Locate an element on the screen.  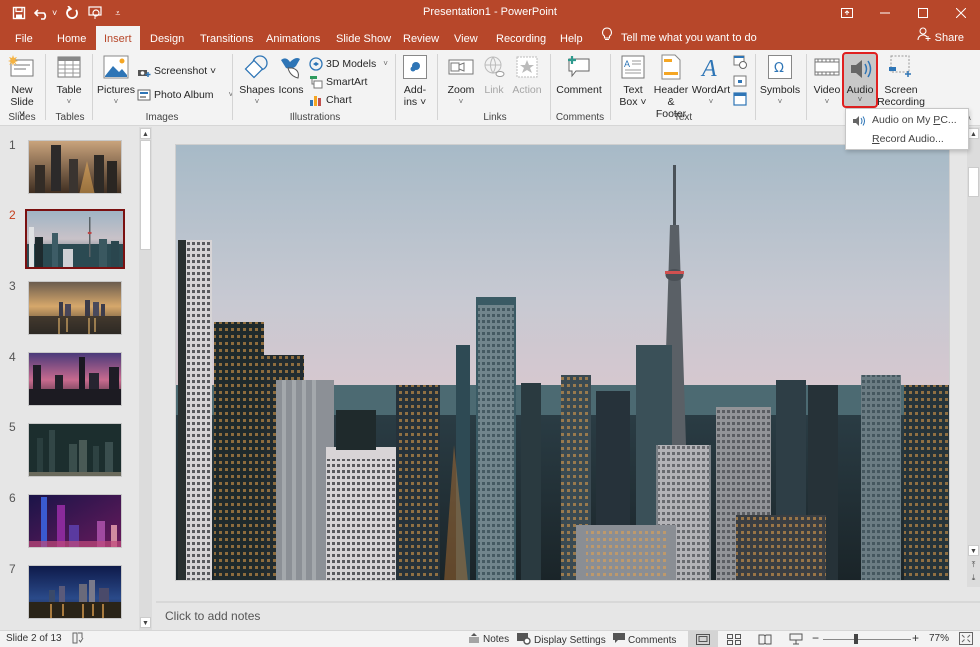
tab-animations: Animations is located at coordinates (293, 38).